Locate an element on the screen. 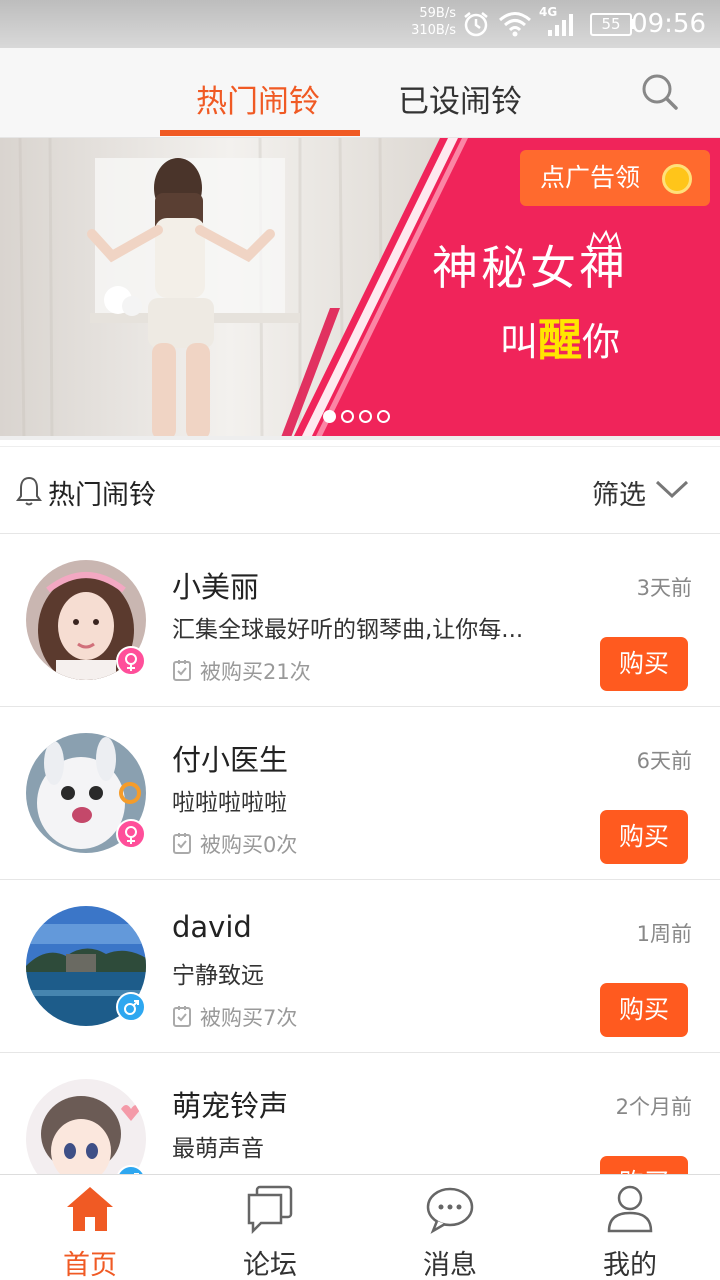 The image size is (720, 1280). search-icon is located at coordinates (660, 92).